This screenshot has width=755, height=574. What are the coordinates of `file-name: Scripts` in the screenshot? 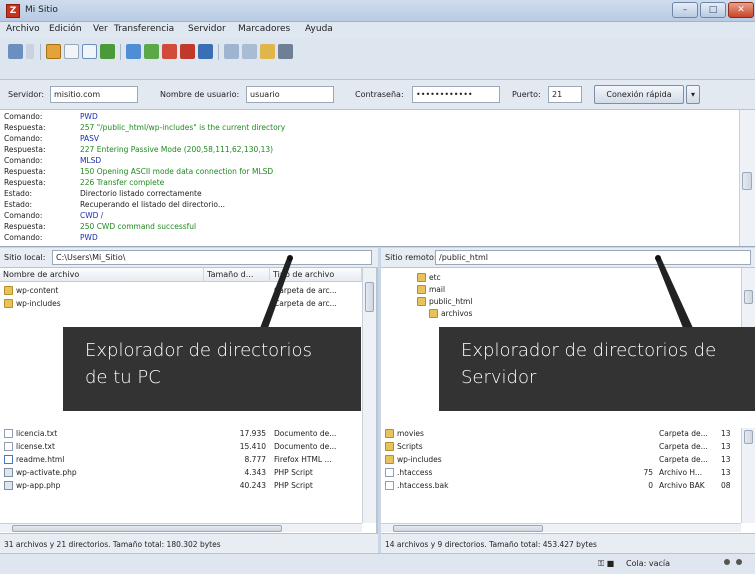 It's located at (410, 446).